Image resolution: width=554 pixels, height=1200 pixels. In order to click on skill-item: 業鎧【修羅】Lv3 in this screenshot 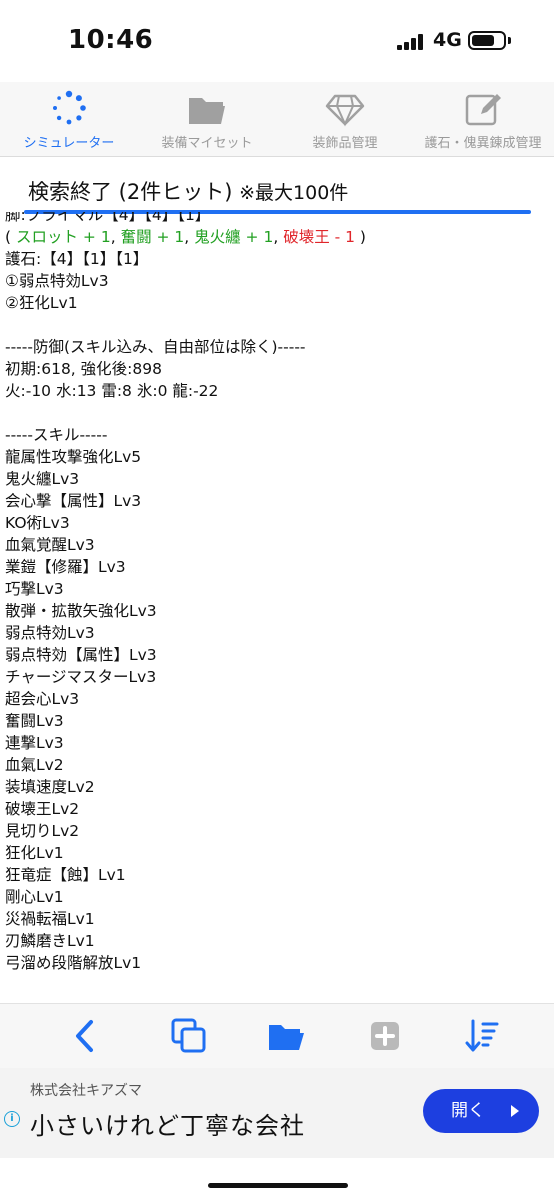, I will do `click(65, 567)`.